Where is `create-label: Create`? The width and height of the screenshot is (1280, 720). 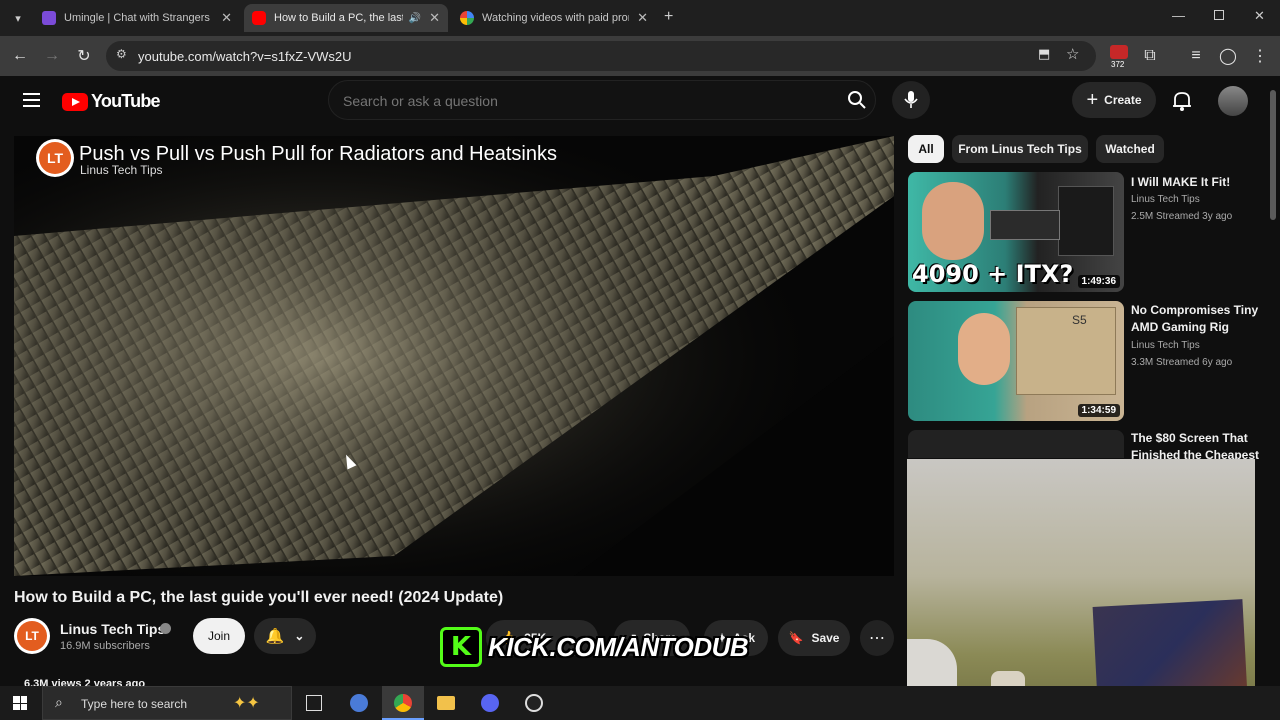
create-label: Create is located at coordinates (1123, 100).